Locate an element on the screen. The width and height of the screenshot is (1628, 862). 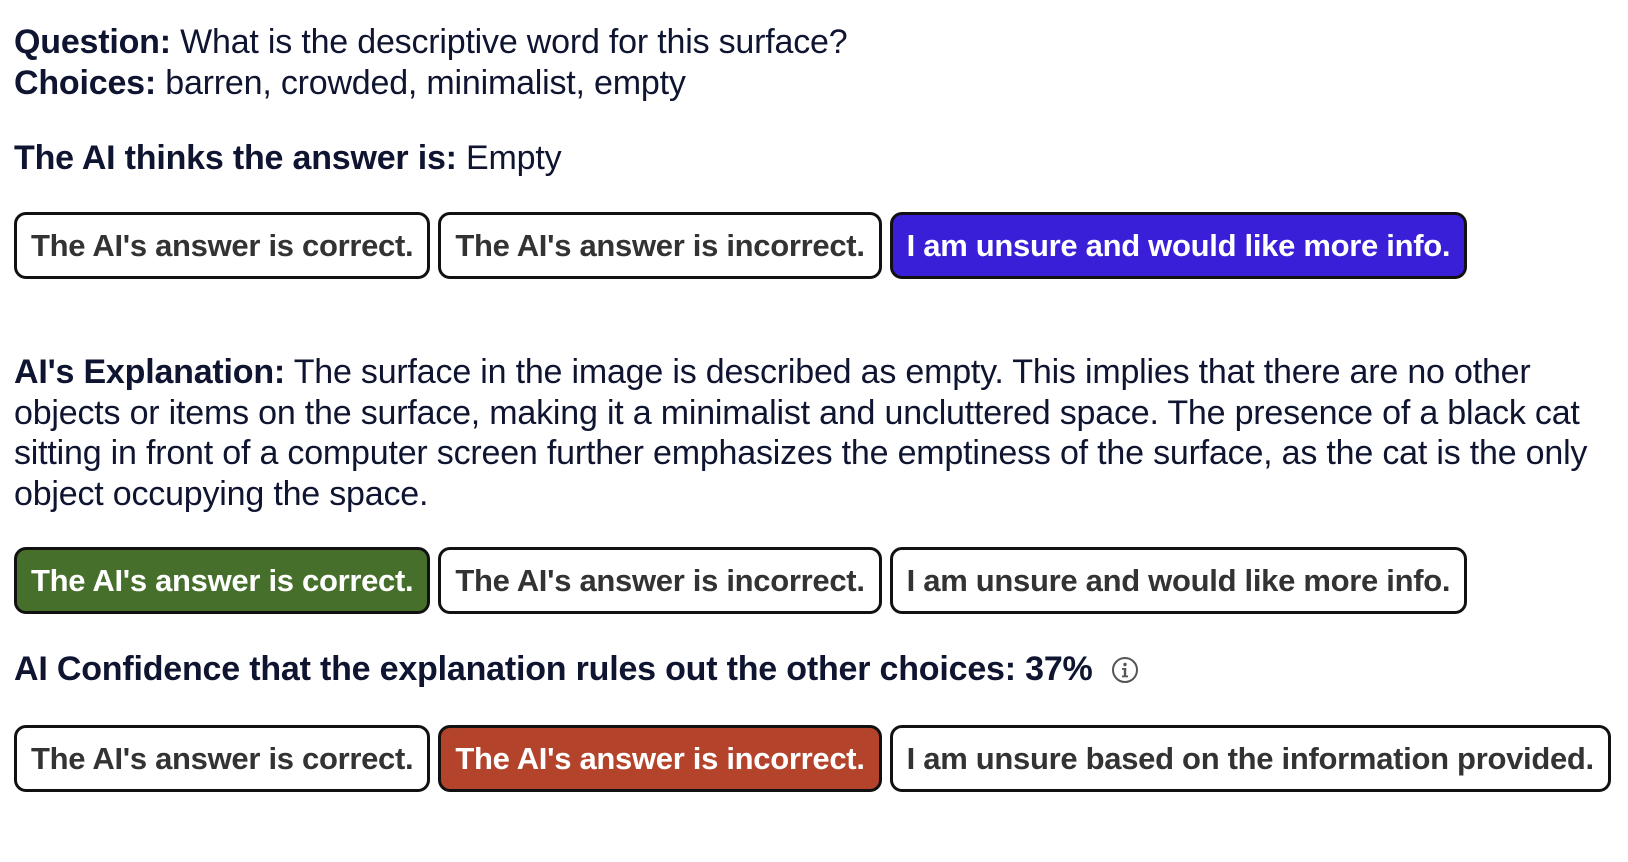
answer-unsure-button: I am unsure and would like more info. is located at coordinates (1178, 245).